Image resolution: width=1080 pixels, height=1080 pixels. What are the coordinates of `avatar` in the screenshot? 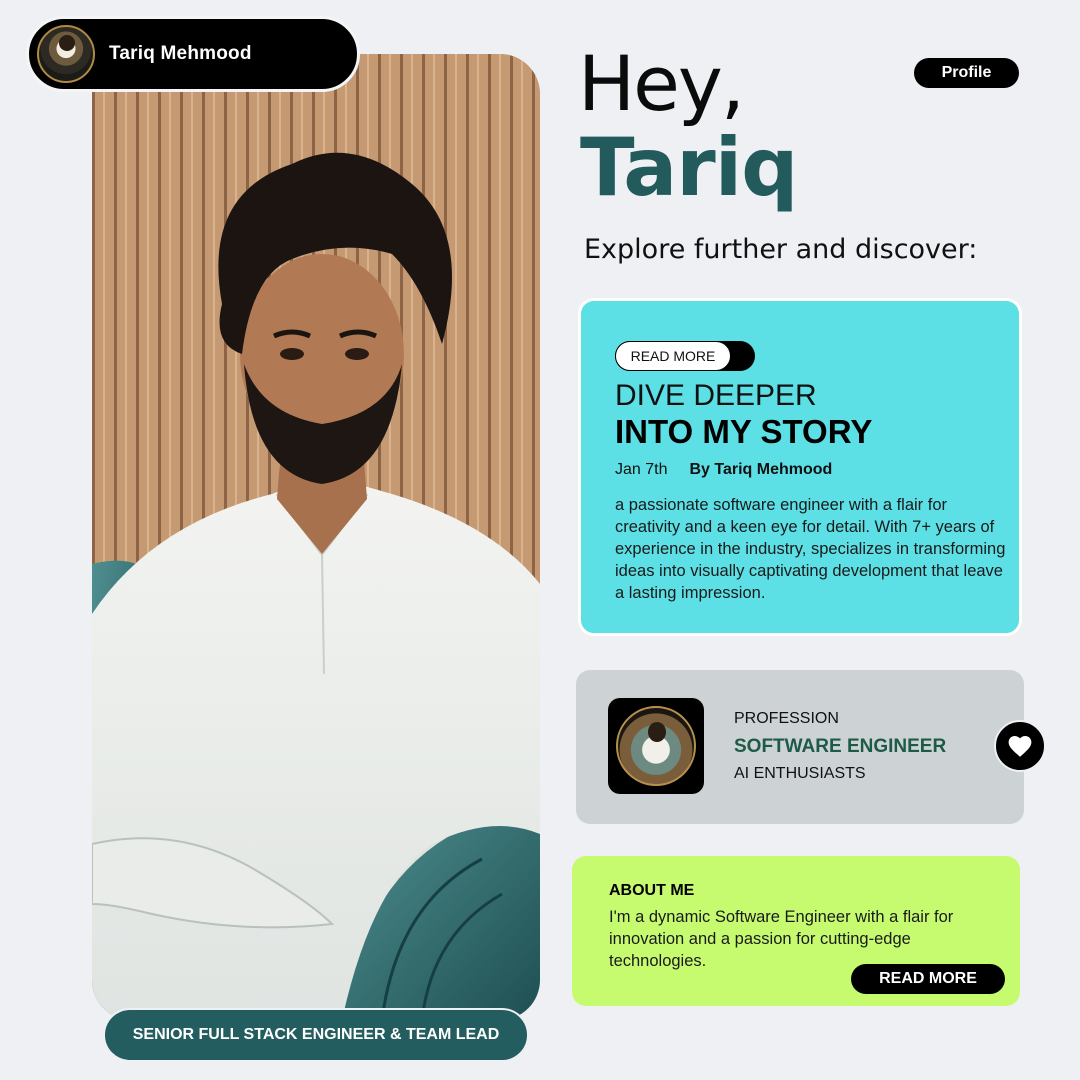 It's located at (66, 54).